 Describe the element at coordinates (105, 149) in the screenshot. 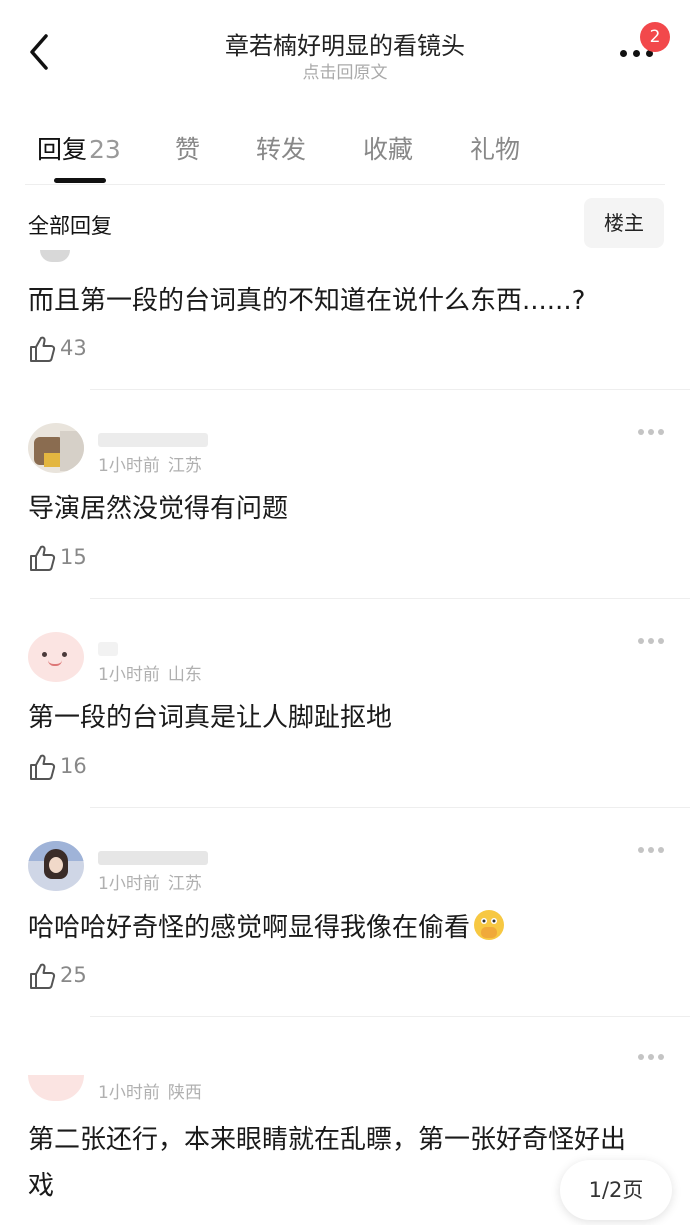

I see `reply-count: 23` at that location.